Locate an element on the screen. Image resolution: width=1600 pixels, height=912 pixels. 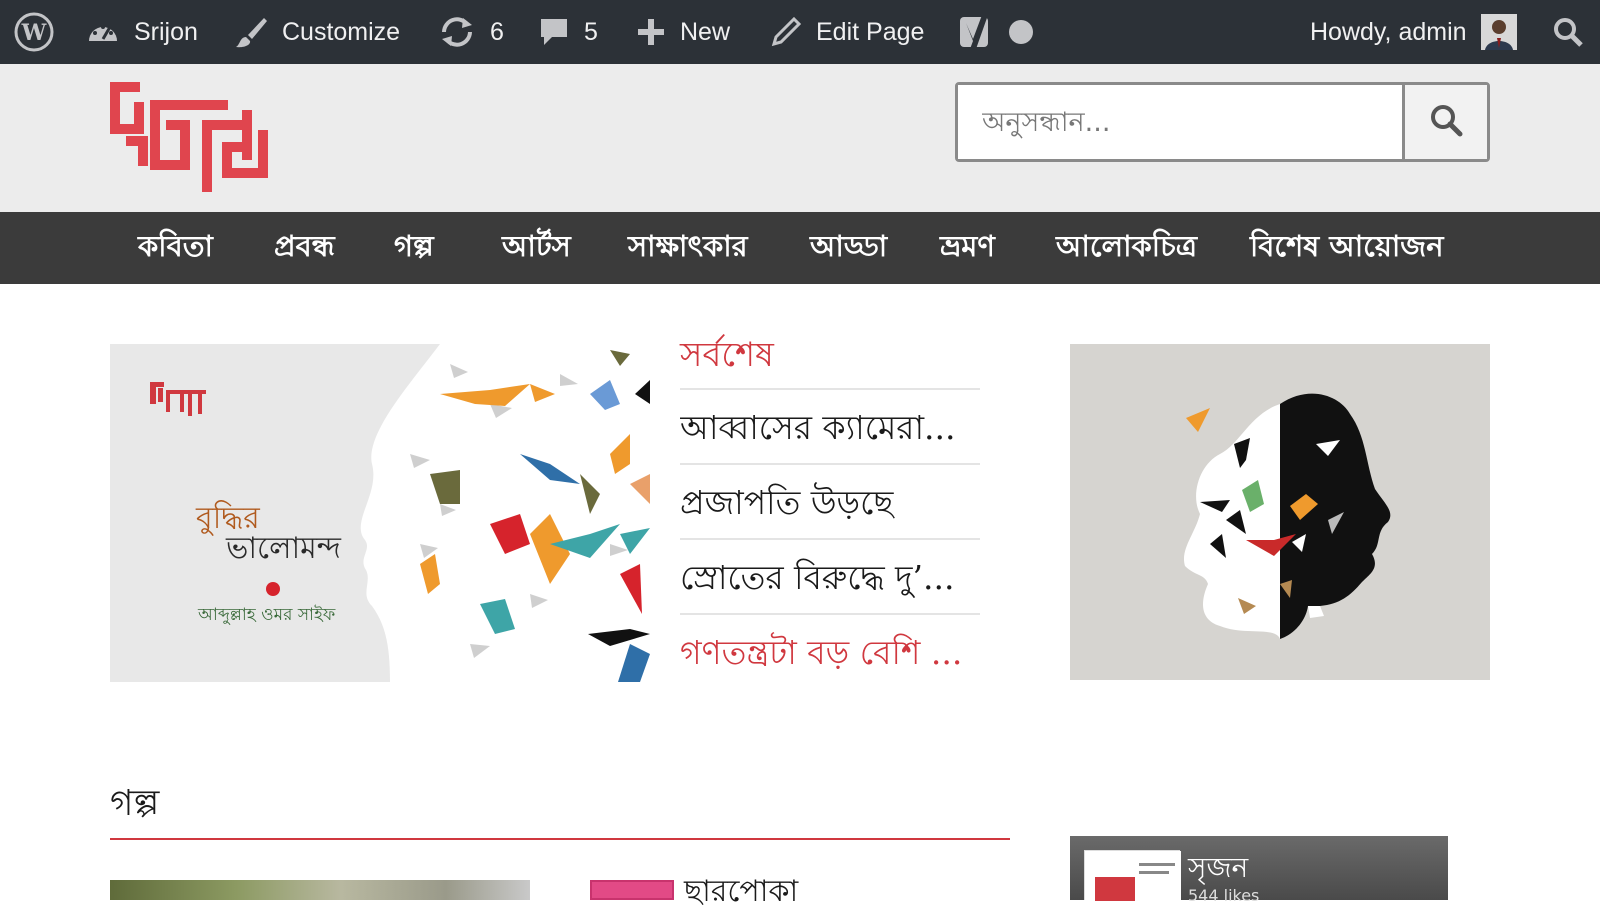
featured-post-image: বুদ্ধির ভালোমন্দ আব্দুল্লাহ ওমর সাইফ is located at coordinates (380, 513).